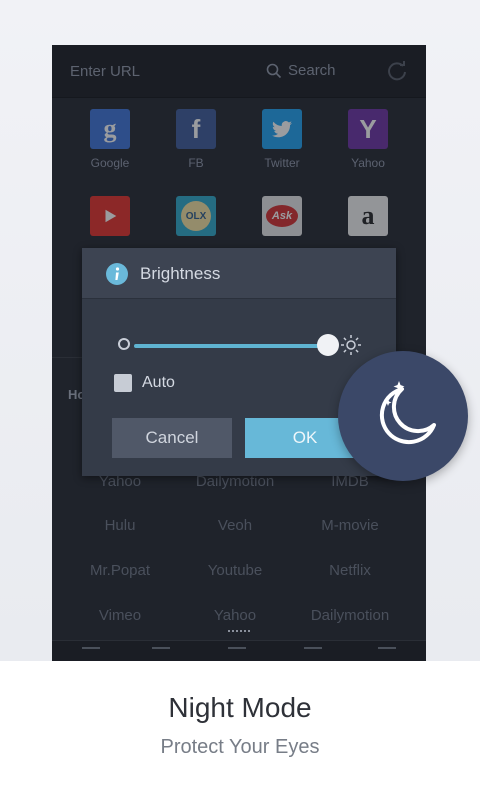  I want to click on quick-link-yahoo: Y Yahoo, so click(368, 139).